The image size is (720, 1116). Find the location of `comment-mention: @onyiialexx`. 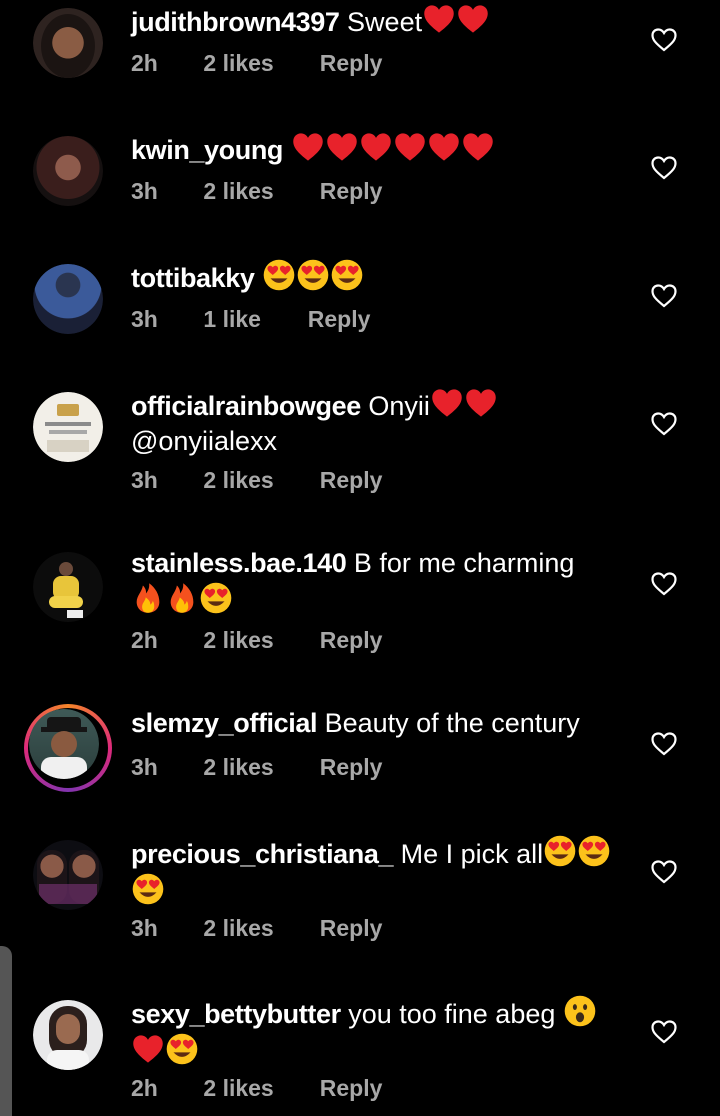

comment-mention: @onyiialexx is located at coordinates (204, 441).